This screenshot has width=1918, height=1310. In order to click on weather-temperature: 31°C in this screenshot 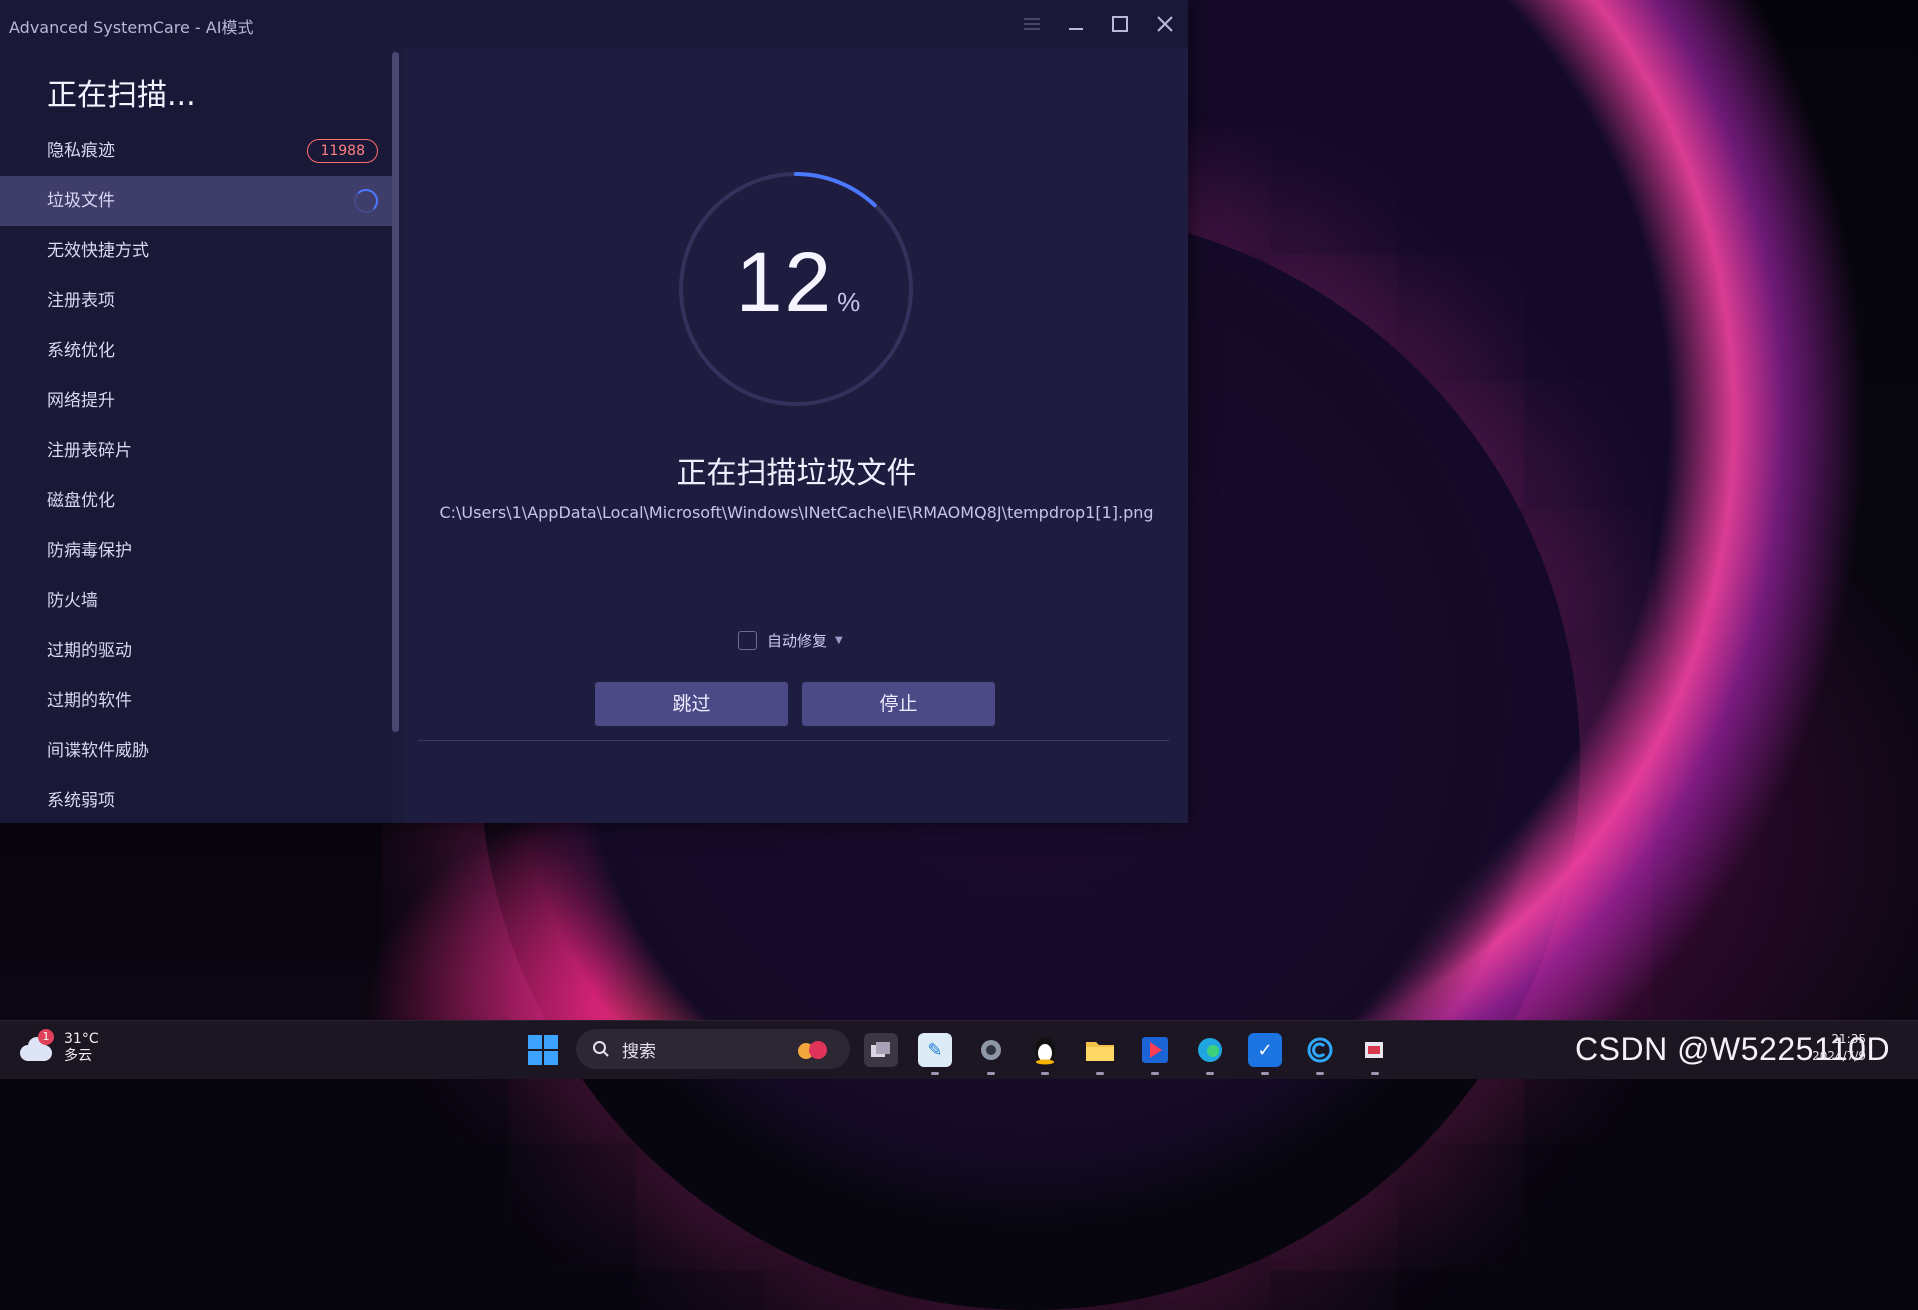, I will do `click(81, 1039)`.